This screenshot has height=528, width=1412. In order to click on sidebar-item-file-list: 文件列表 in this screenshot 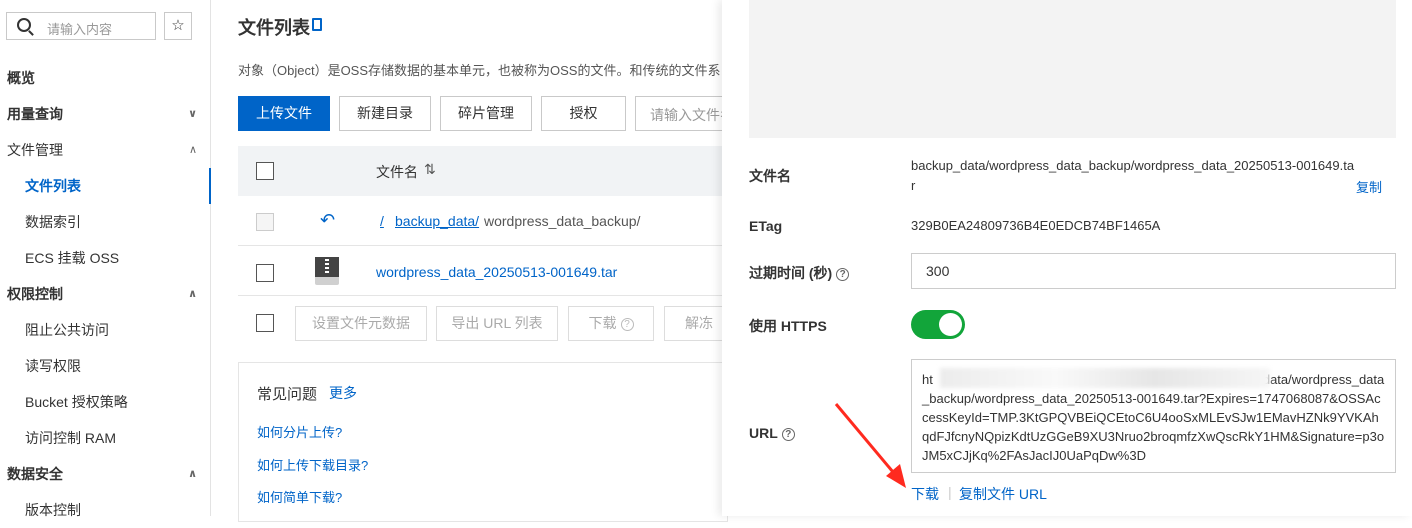, I will do `click(105, 186)`.